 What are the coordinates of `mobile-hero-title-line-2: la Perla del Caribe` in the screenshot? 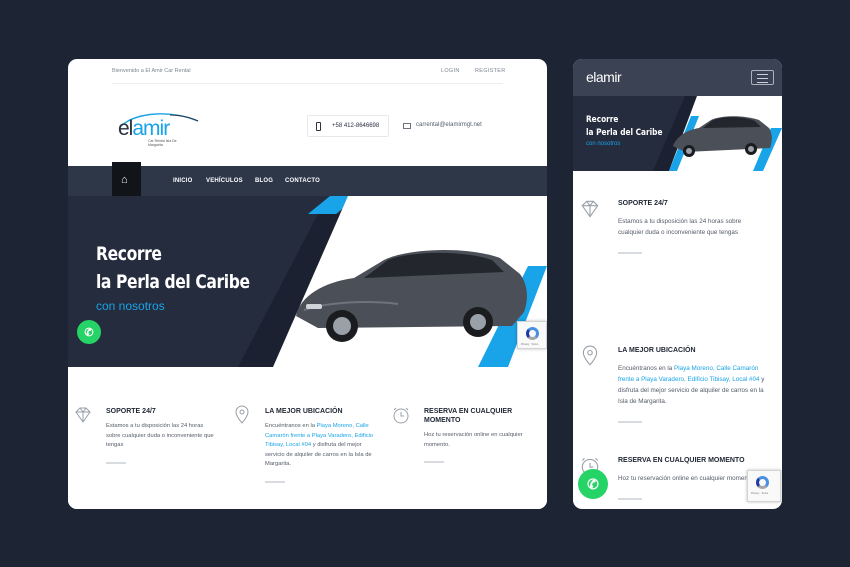 It's located at (624, 133).